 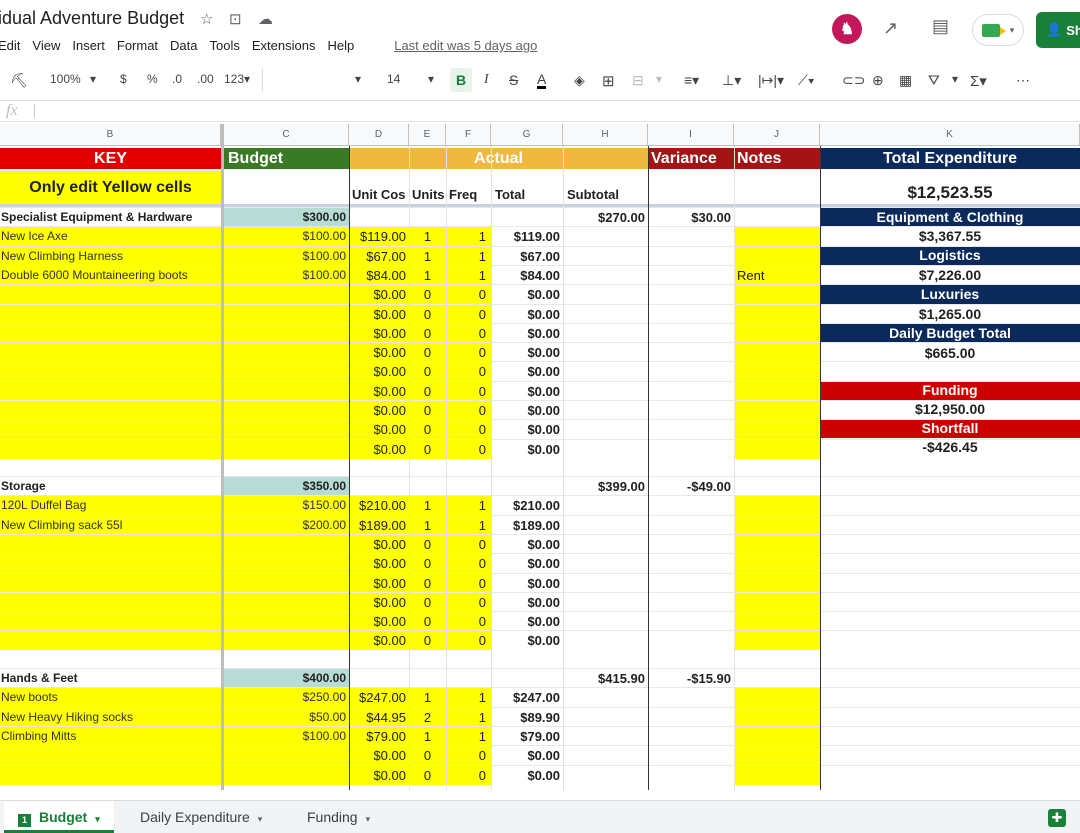 I want to click on formula-bar: fx, so click(x=540, y=111).